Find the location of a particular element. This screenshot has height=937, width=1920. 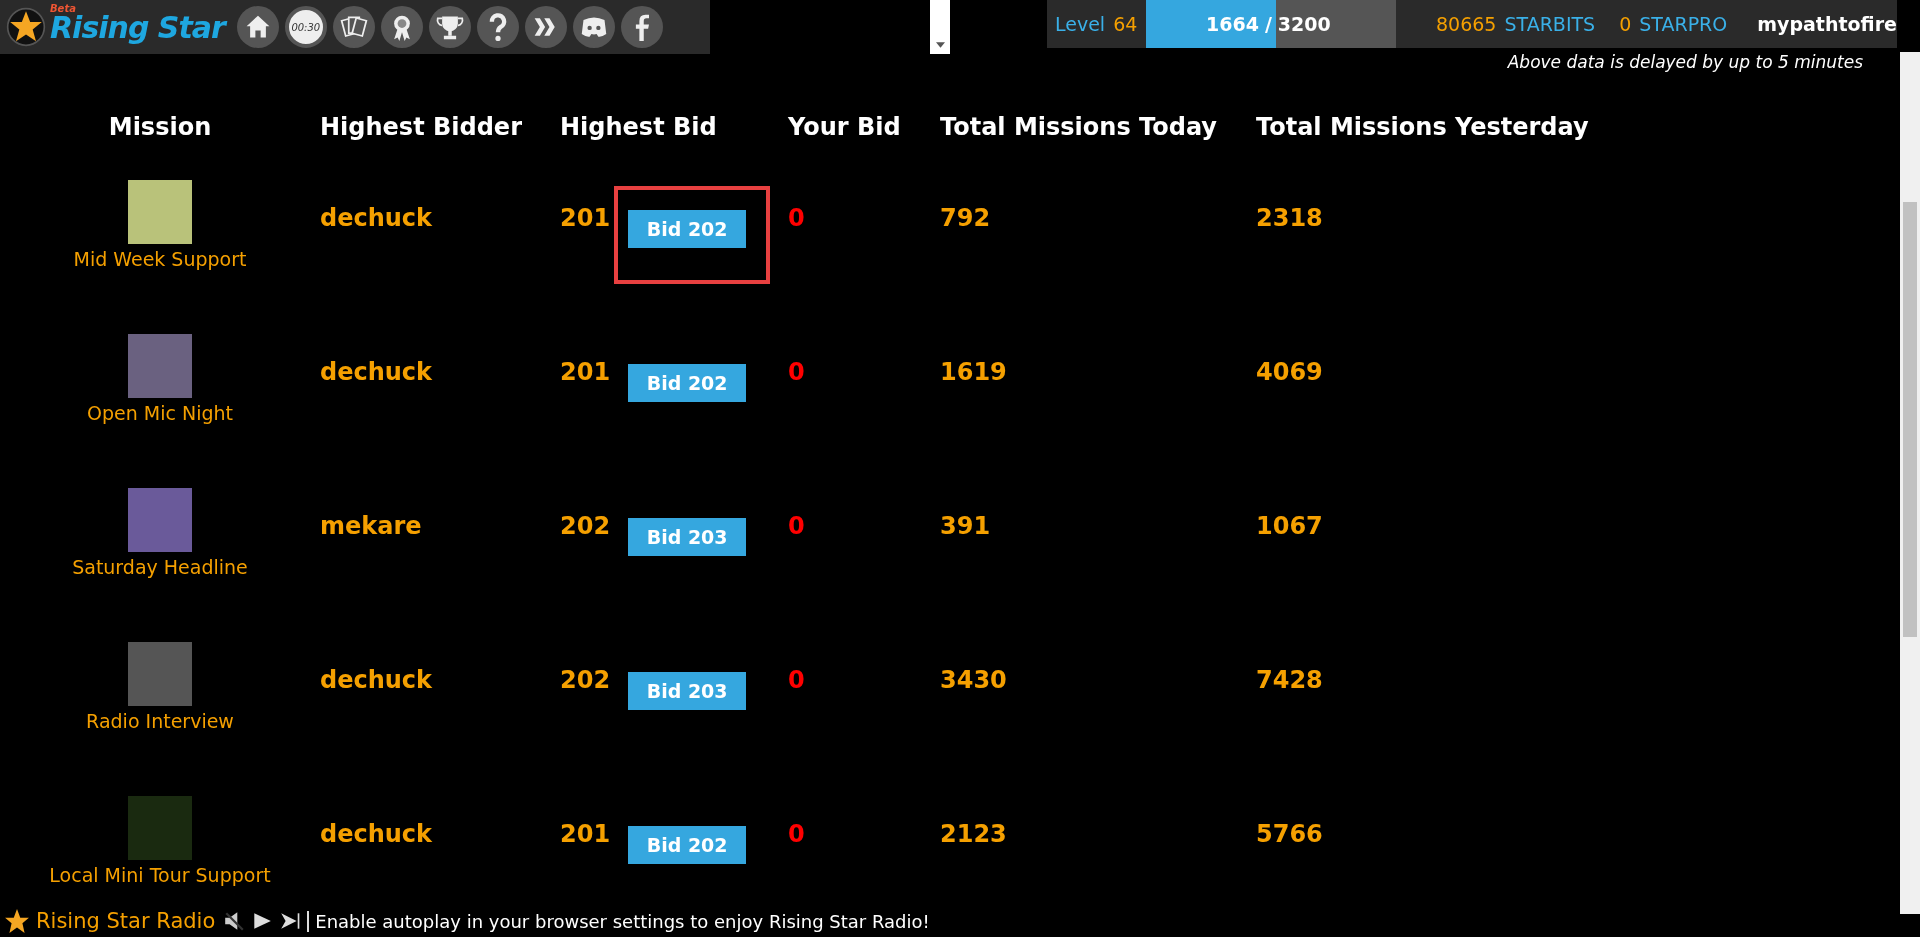

xp-total: 3200 is located at coordinates (1304, 24).